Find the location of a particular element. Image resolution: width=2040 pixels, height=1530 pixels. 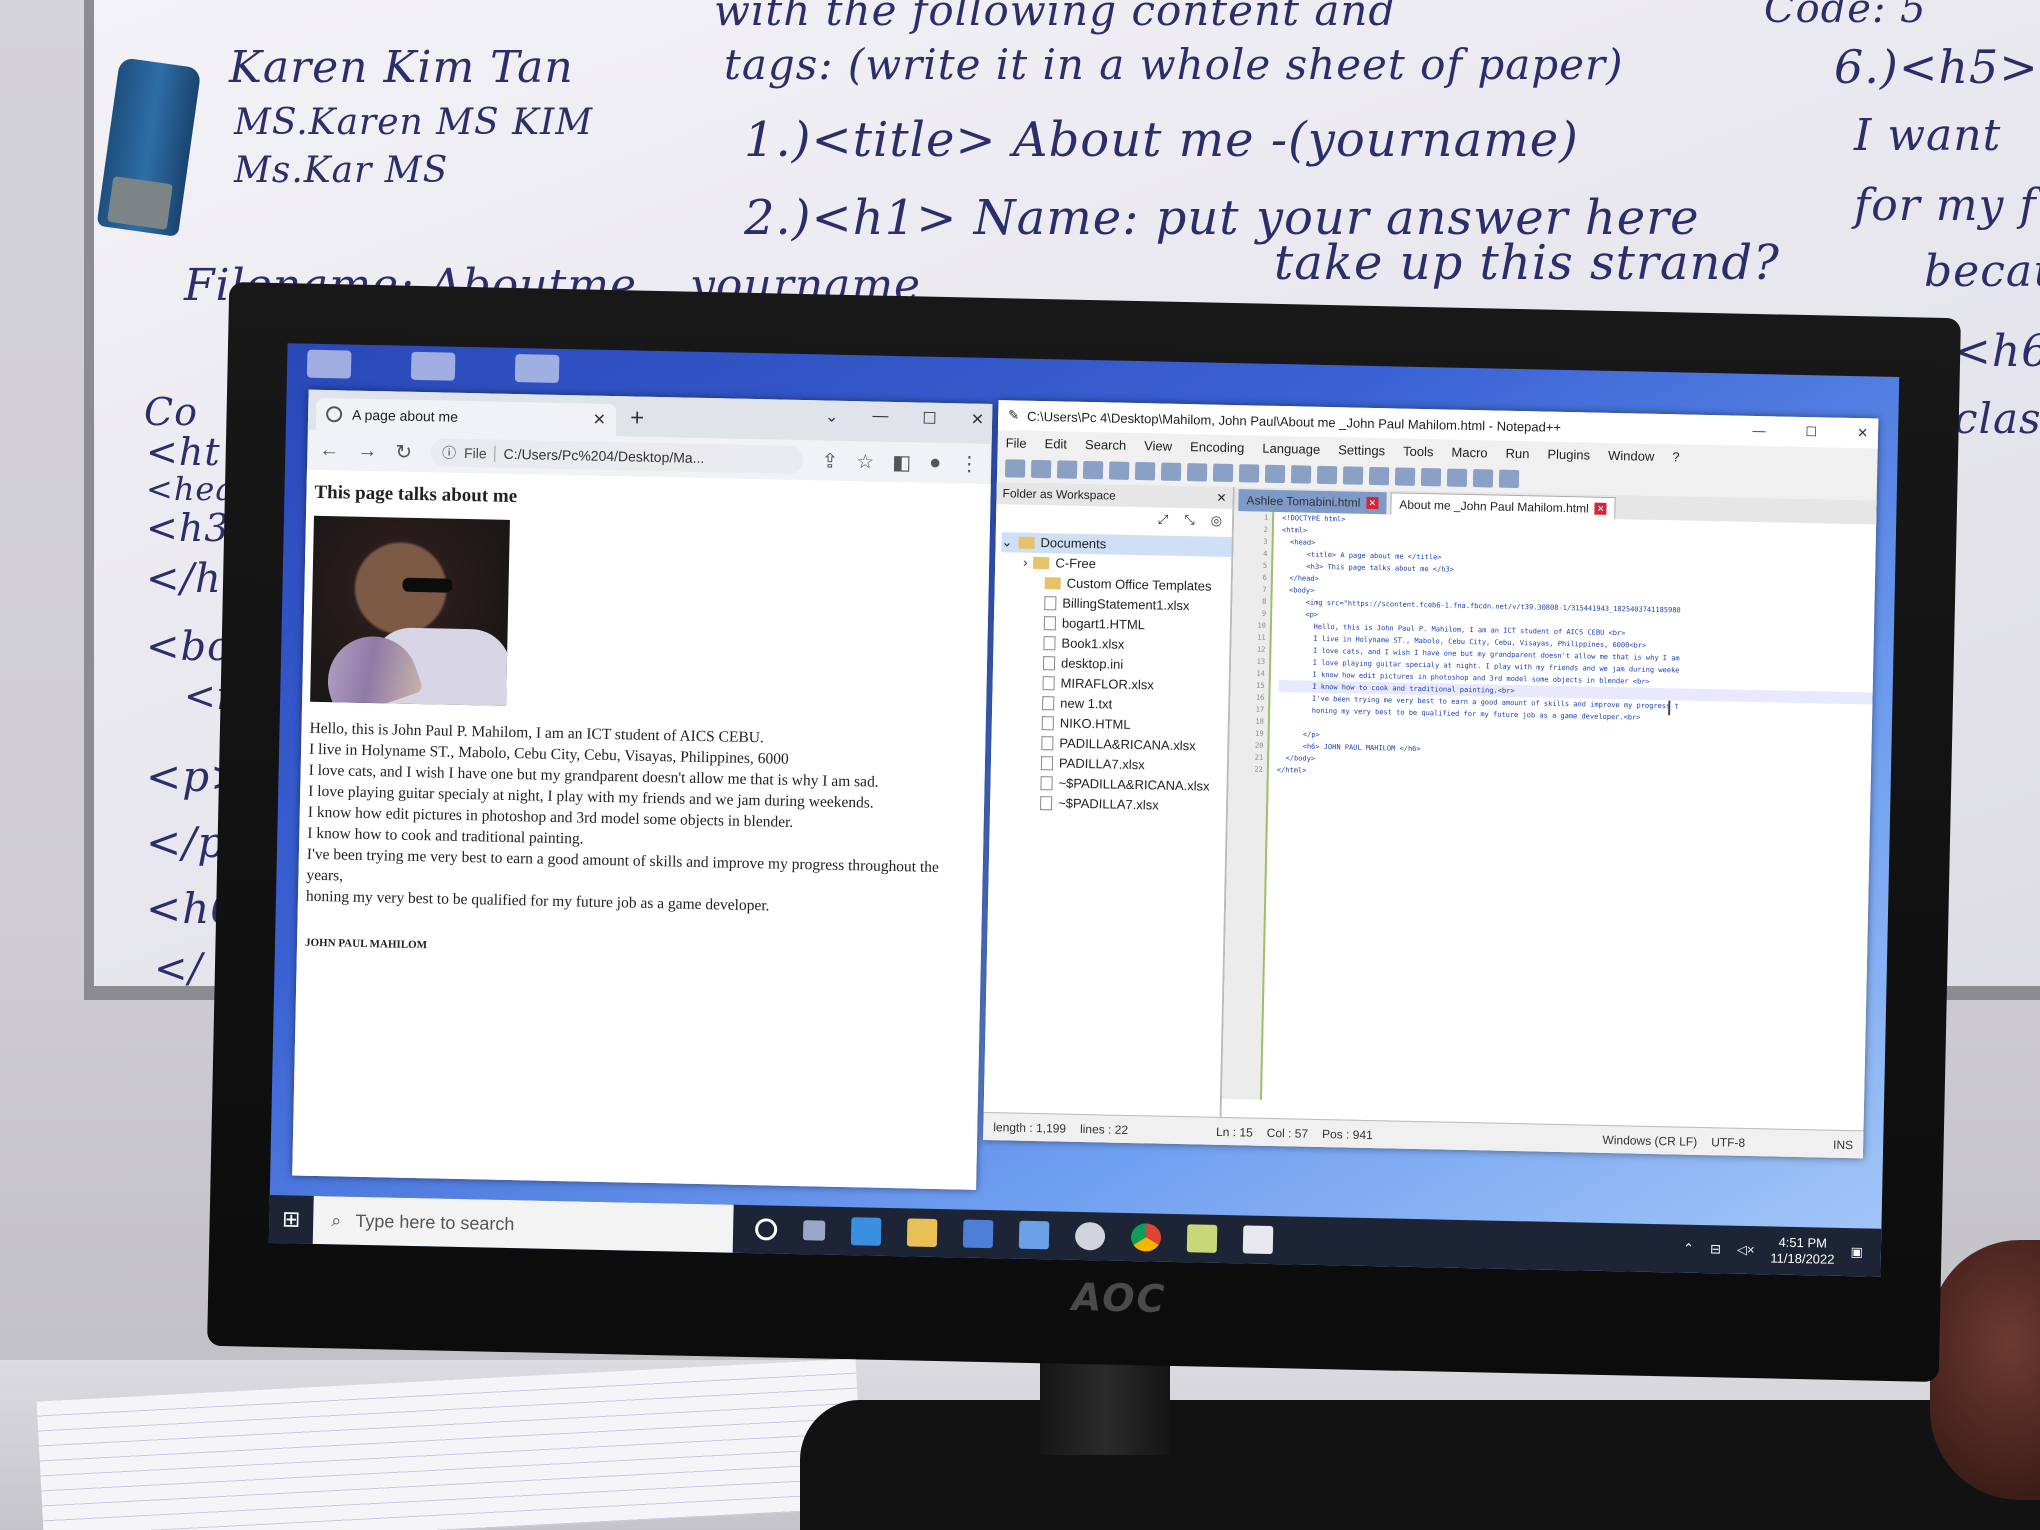

menu-run: Run is located at coordinates (1517, 452).